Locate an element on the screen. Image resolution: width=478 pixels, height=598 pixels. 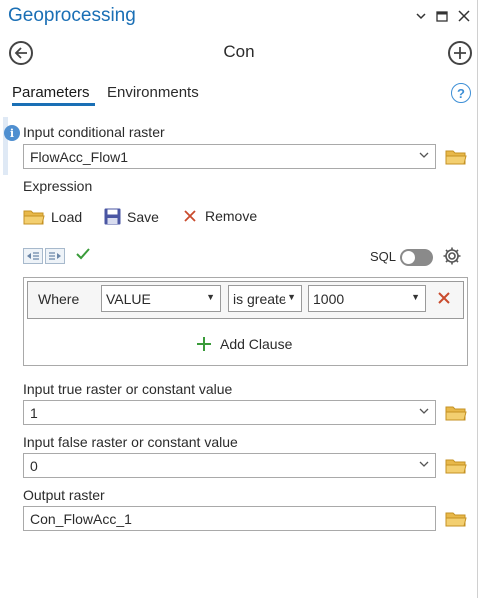
remove-label: Remove is located at coordinates (231, 216).